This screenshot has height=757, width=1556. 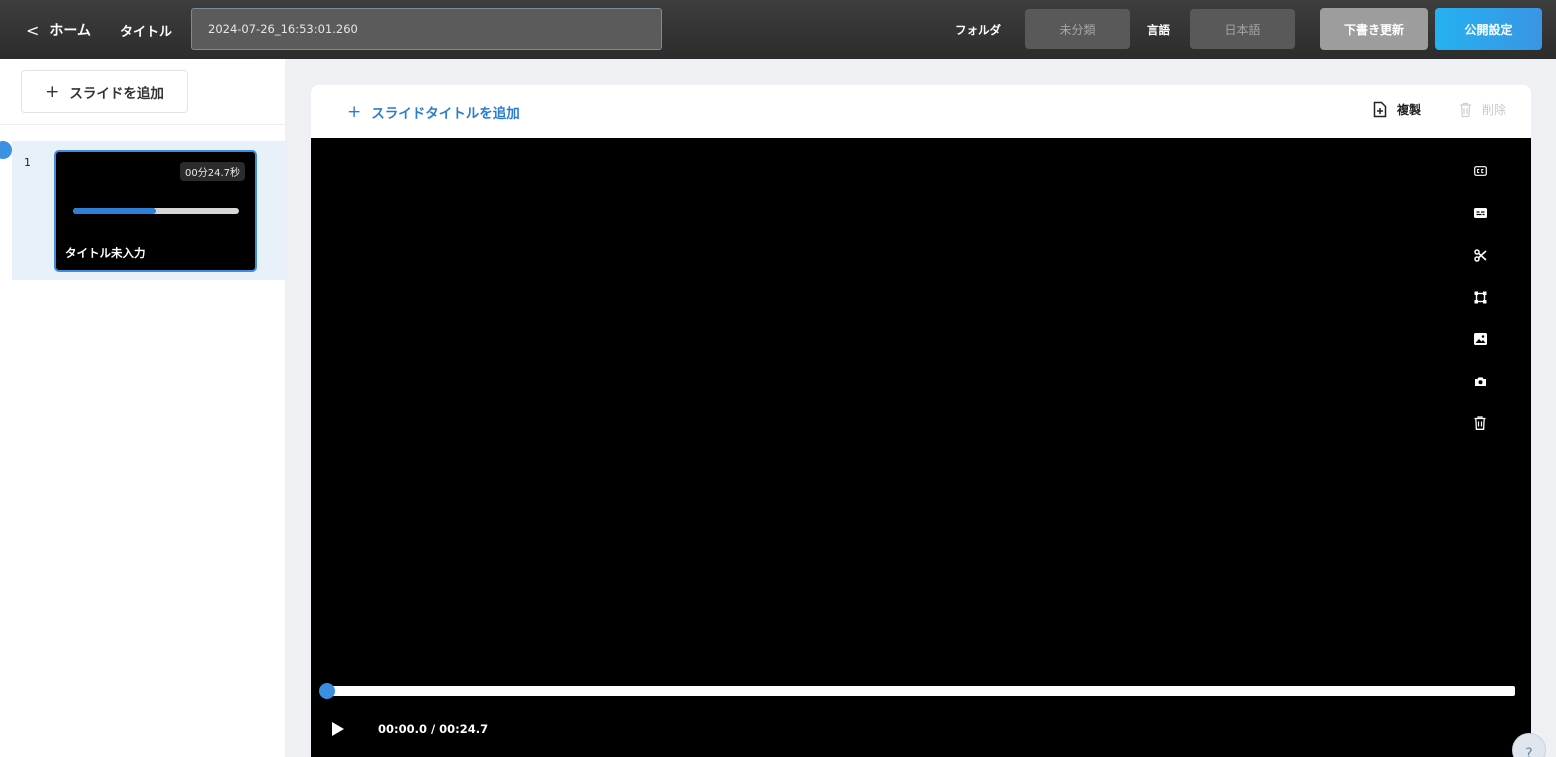 What do you see at coordinates (1242, 29) in the screenshot?
I see `language-select: 日本語` at bounding box center [1242, 29].